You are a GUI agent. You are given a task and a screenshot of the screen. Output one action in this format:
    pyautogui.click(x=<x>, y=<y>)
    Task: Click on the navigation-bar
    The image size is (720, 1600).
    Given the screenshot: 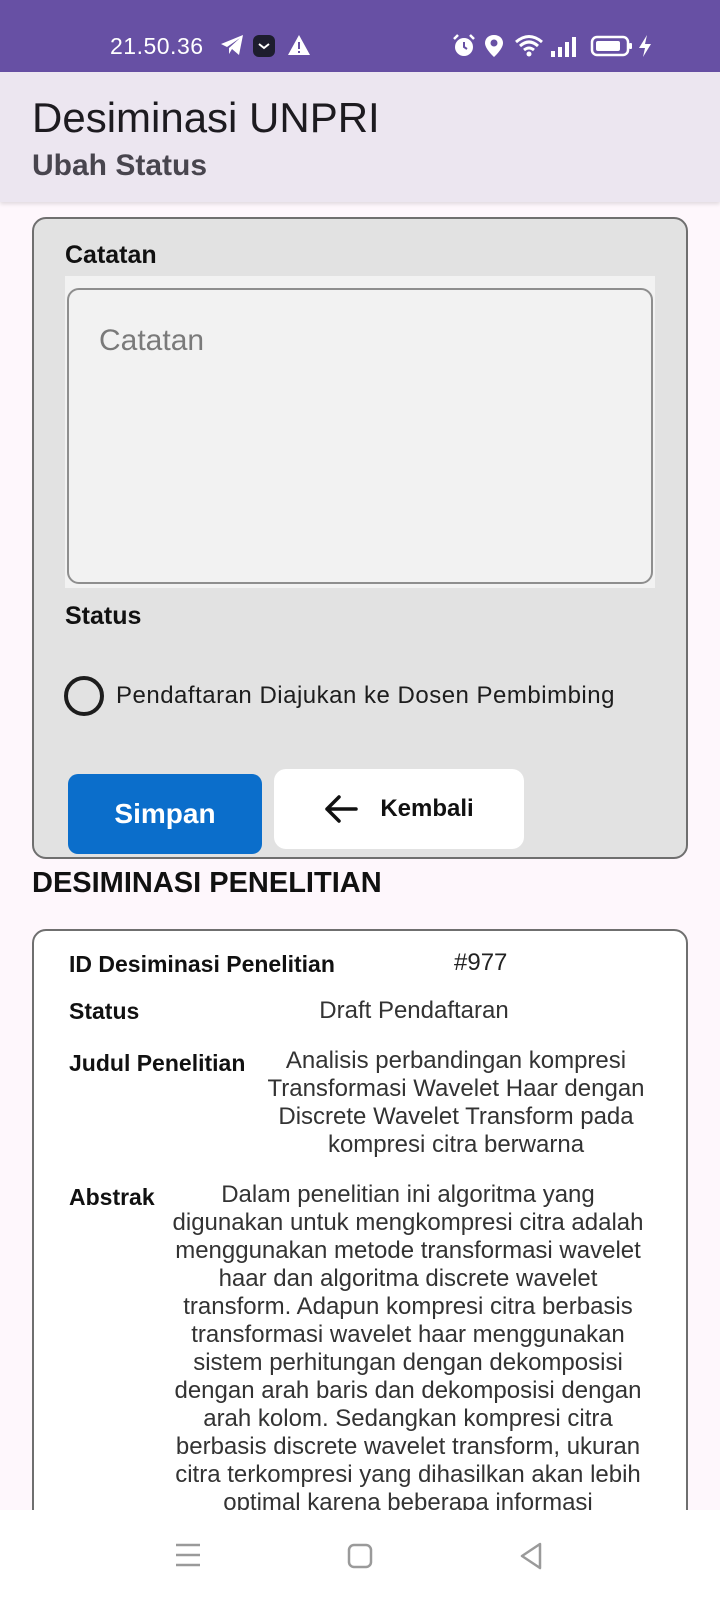 What is the action you would take?
    pyautogui.click(x=360, y=1555)
    